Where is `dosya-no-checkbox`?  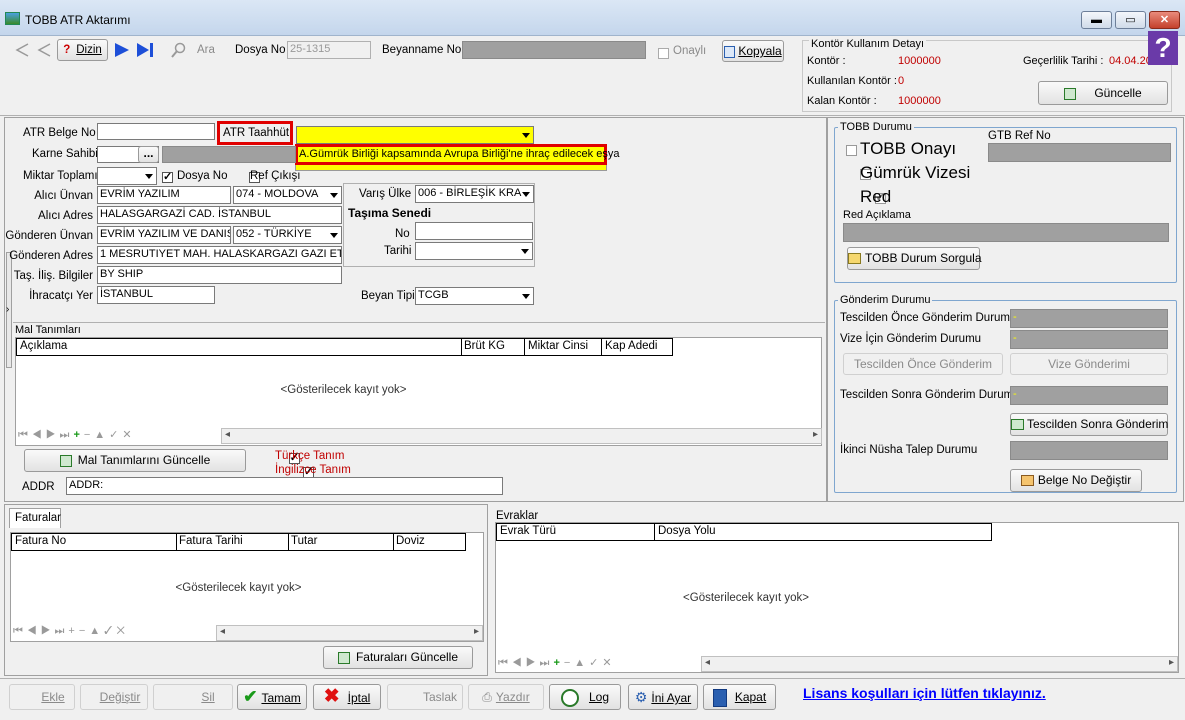 dosya-no-checkbox is located at coordinates (167, 177).